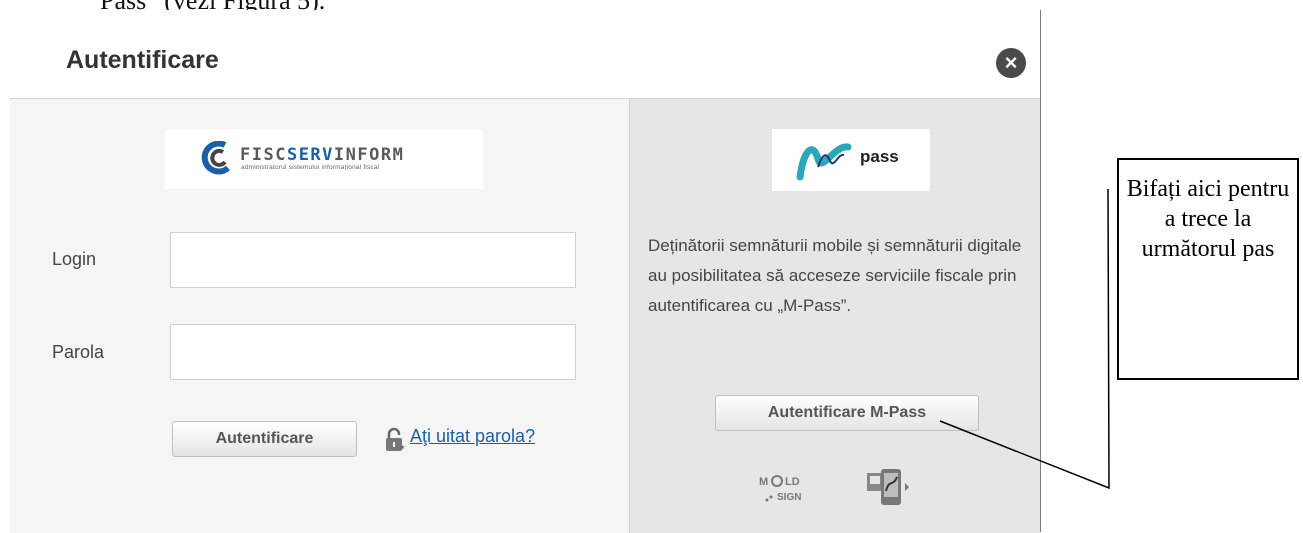 The width and height of the screenshot is (1303, 533). Describe the element at coordinates (1024, 339) in the screenshot. I see `callout-pointer-line` at that location.